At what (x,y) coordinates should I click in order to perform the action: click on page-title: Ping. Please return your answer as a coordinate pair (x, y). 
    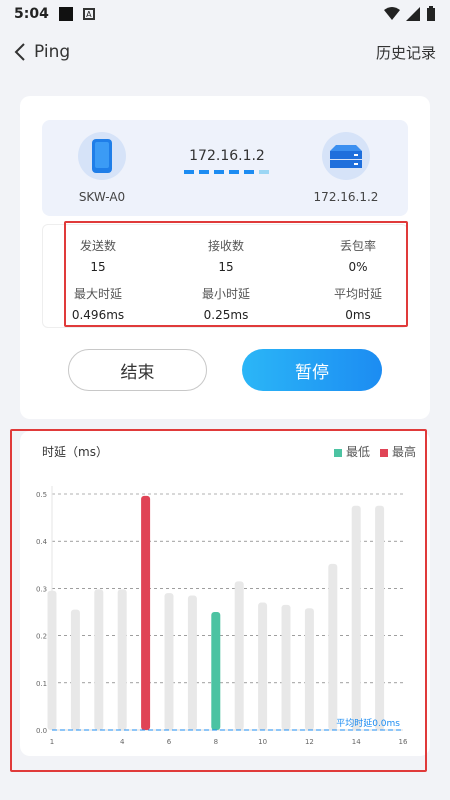
    Looking at the image, I should click on (52, 52).